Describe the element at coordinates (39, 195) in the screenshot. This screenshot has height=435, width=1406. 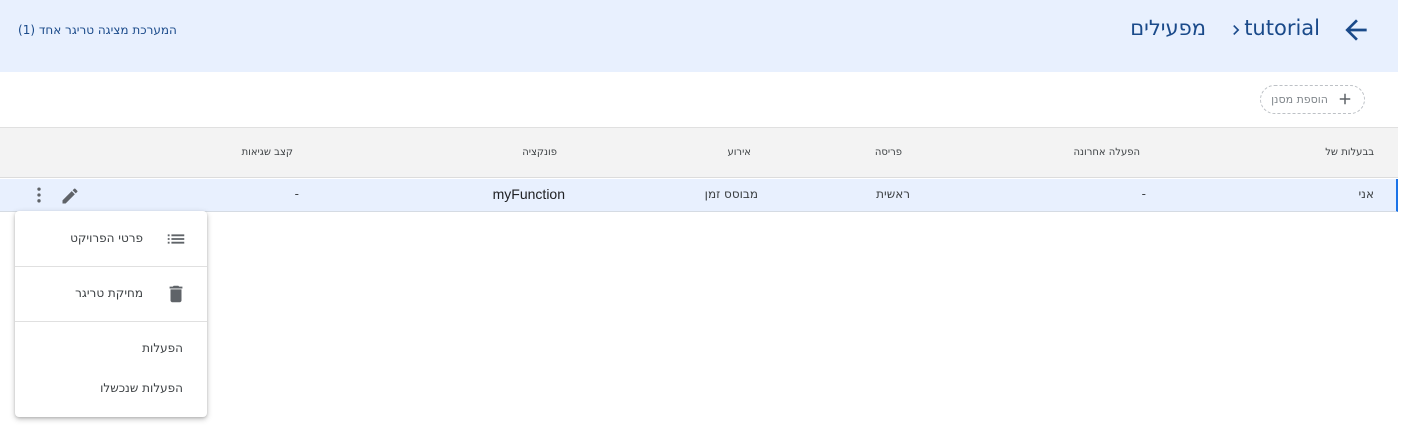
I see `more-vert-icon` at that location.